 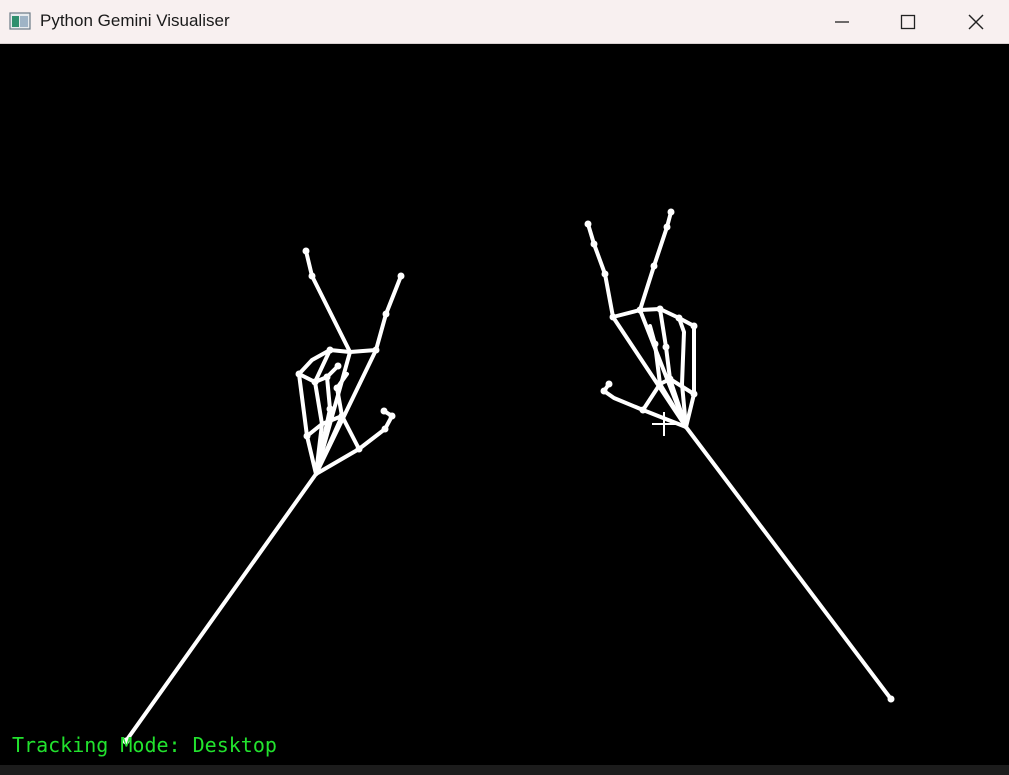 What do you see at coordinates (144, 745) in the screenshot?
I see `tracking-mode-status: Tracking Mode: Desktop` at bounding box center [144, 745].